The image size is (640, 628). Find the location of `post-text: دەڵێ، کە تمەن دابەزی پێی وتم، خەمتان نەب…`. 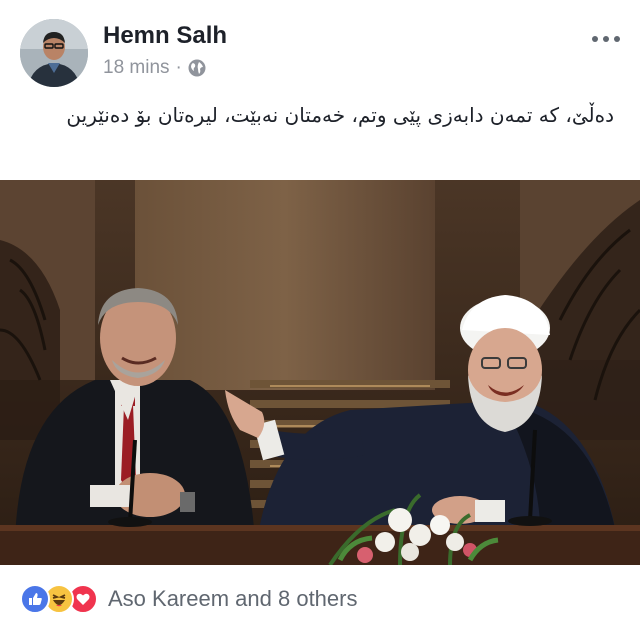

post-text: دەڵێ، کە تمەن دابەزی پێی وتم، خەمتان نەب… is located at coordinates (340, 115).